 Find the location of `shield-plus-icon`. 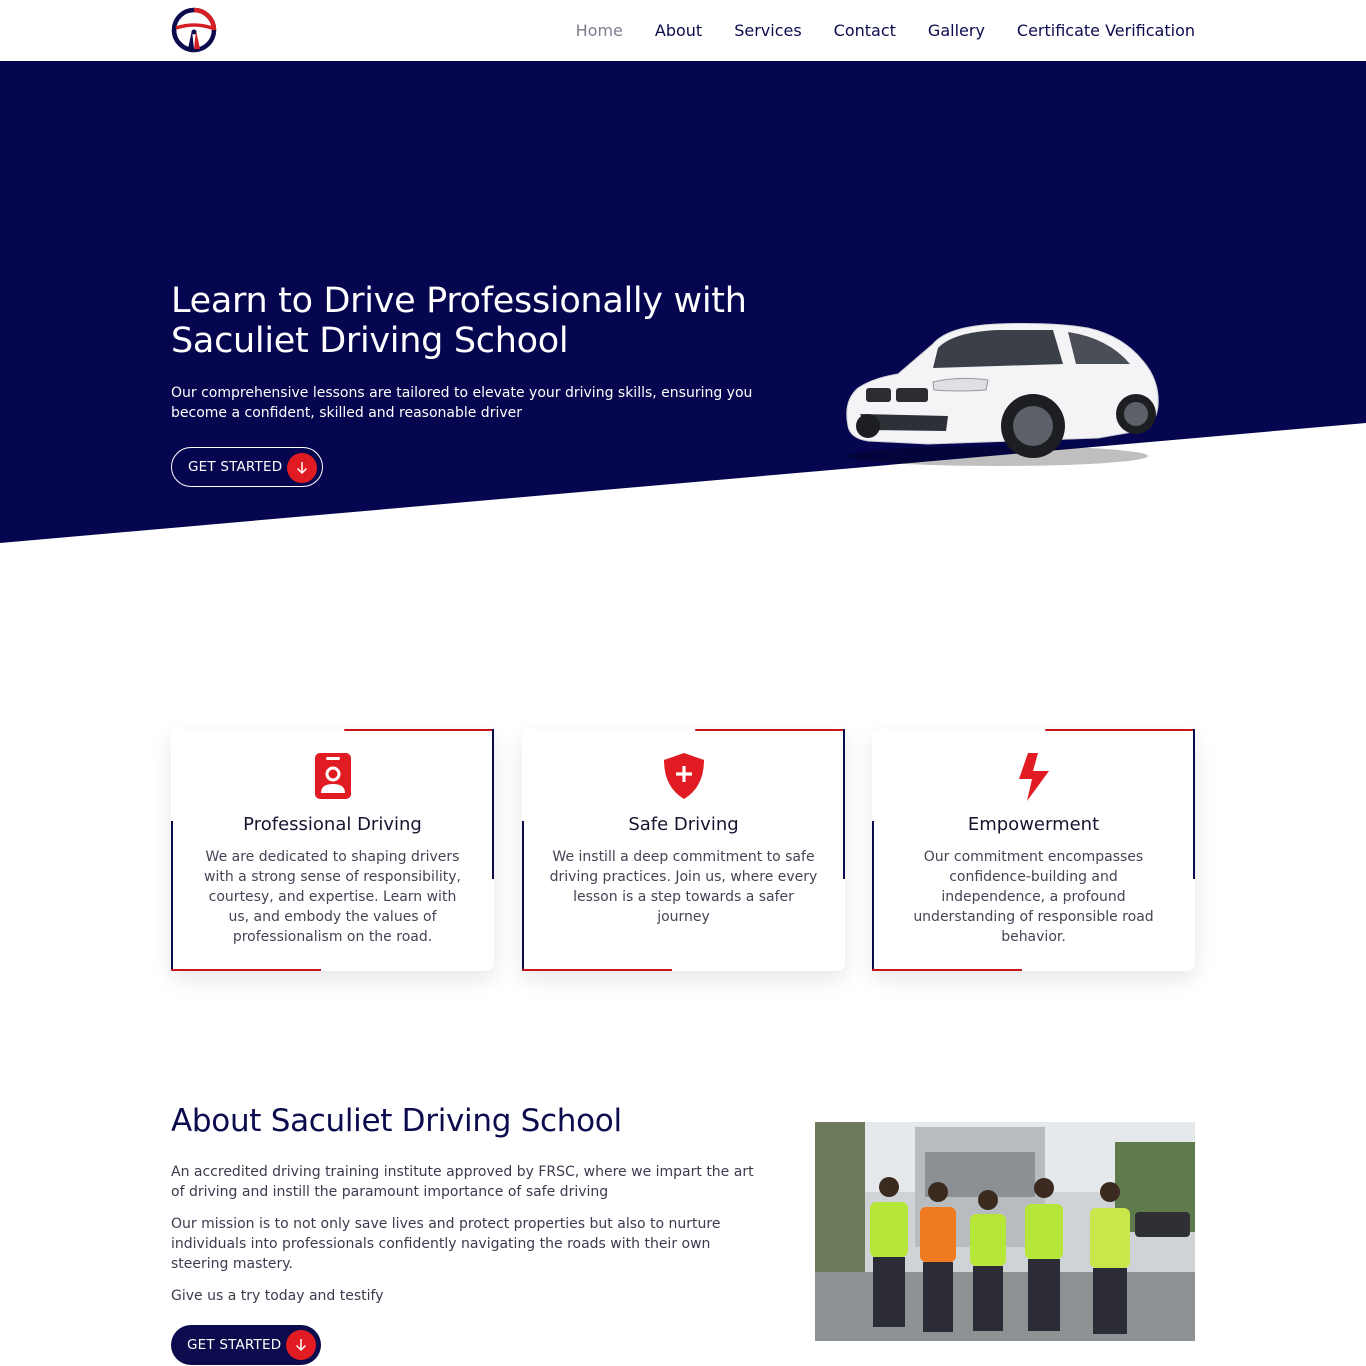

shield-plus-icon is located at coordinates (683, 777).